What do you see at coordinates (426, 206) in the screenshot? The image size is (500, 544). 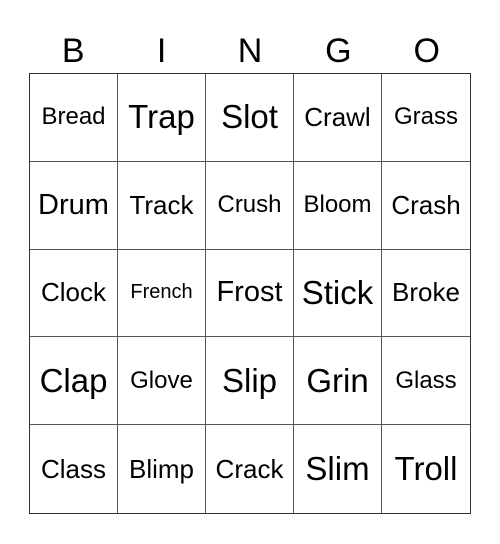 I see `bingo-cell: Crash` at bounding box center [426, 206].